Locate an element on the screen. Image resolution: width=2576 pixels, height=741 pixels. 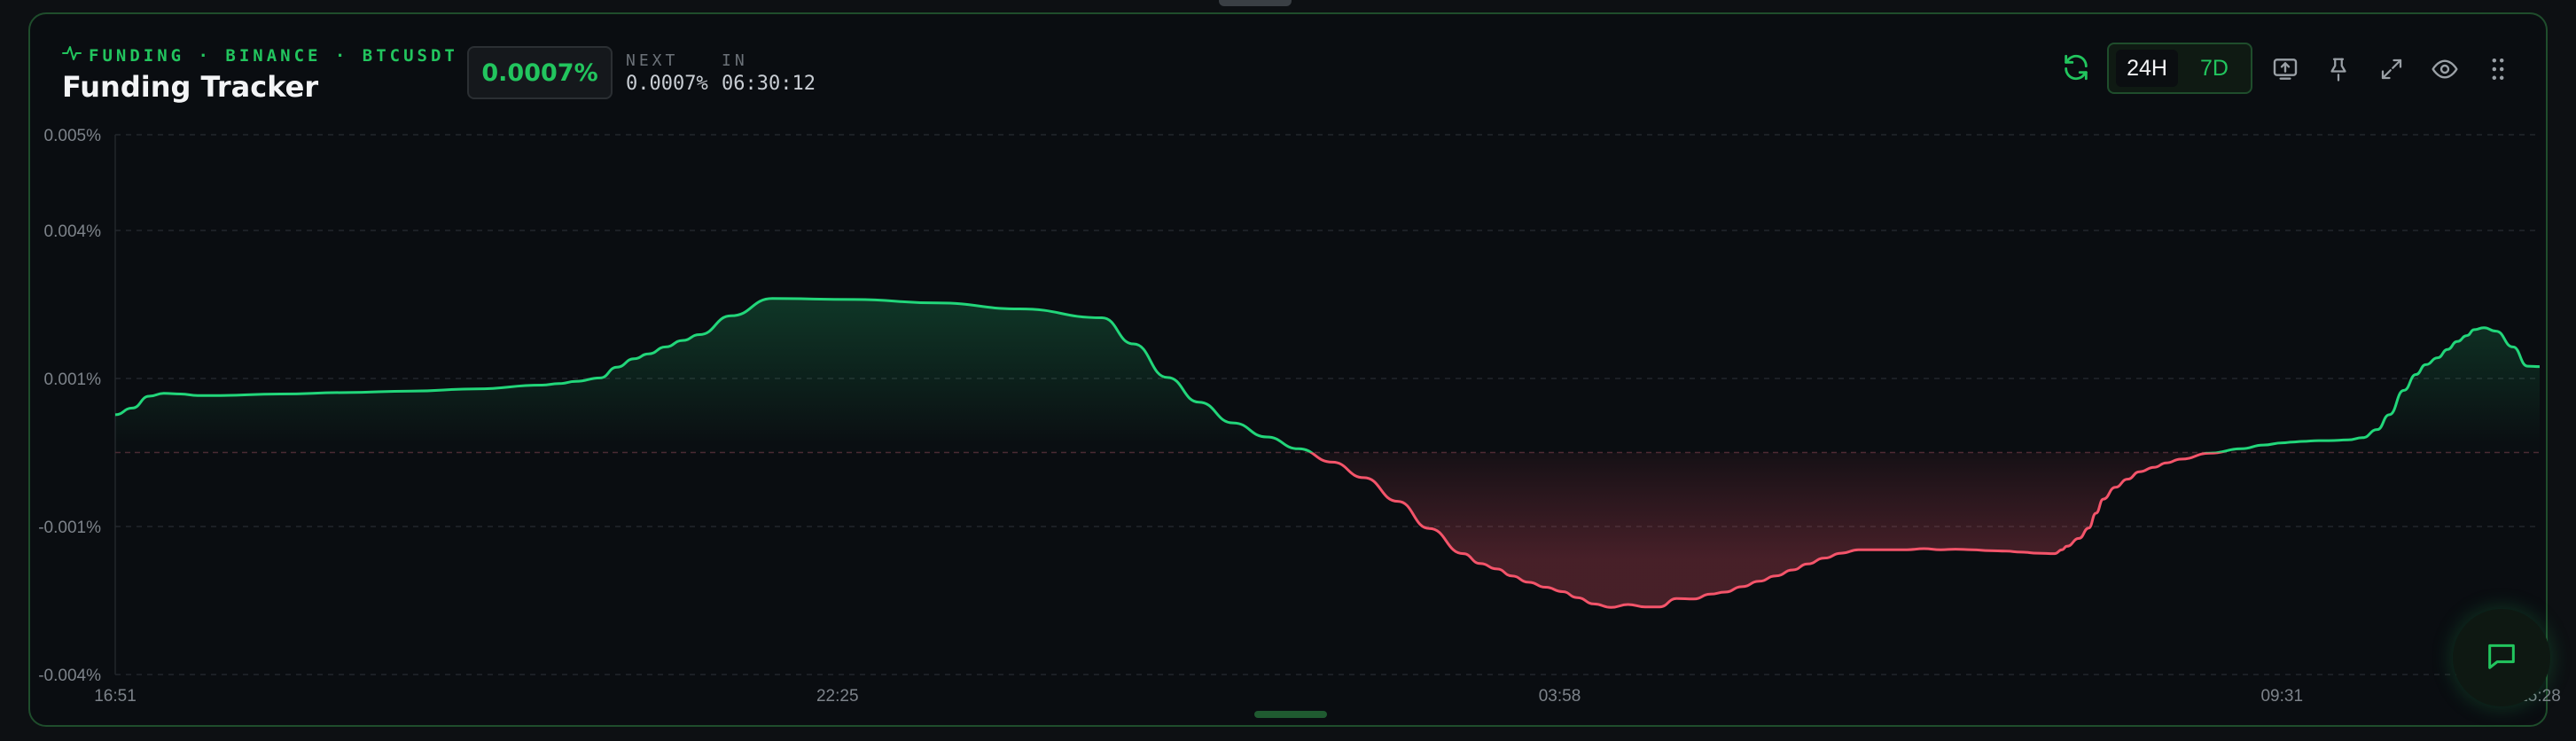
y-tick-label: -0.001% is located at coordinates (69, 528).